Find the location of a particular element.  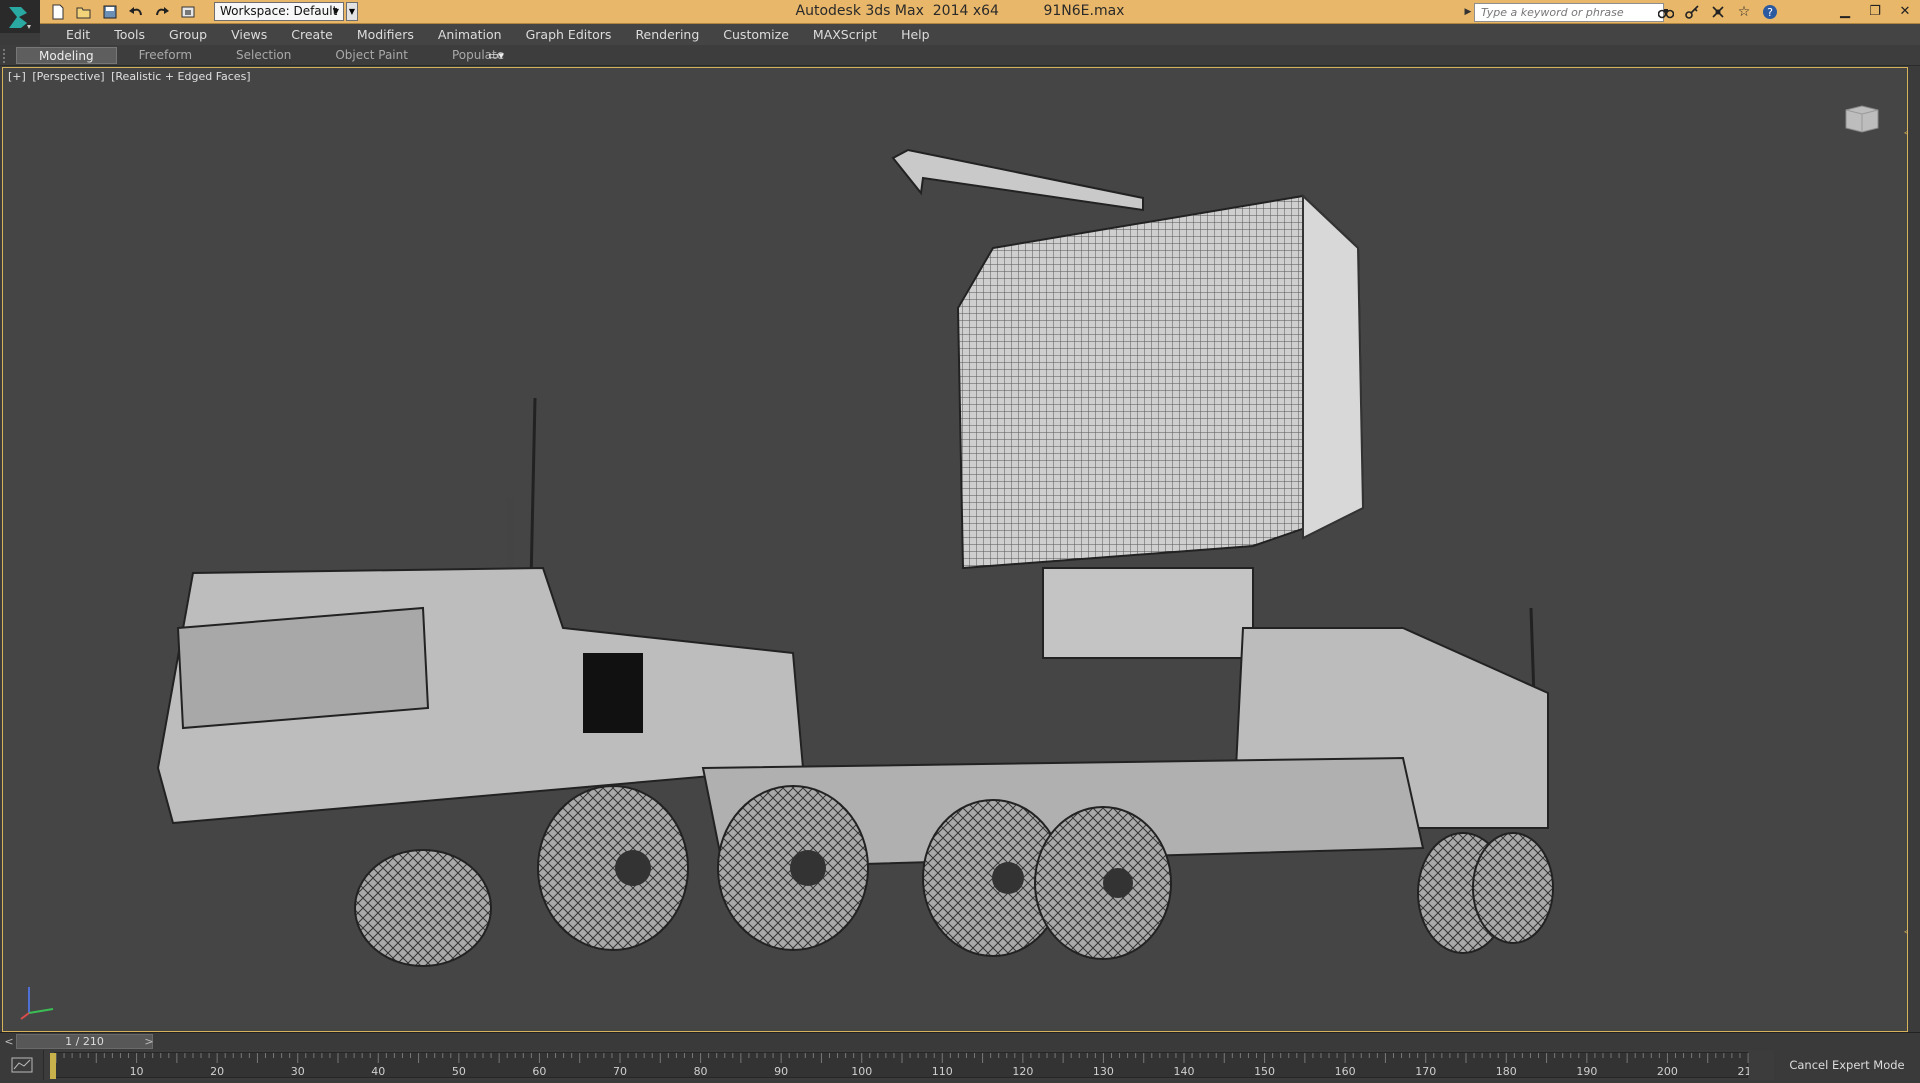

timeline-tick-label: 140 is located at coordinates (1184, 1071).